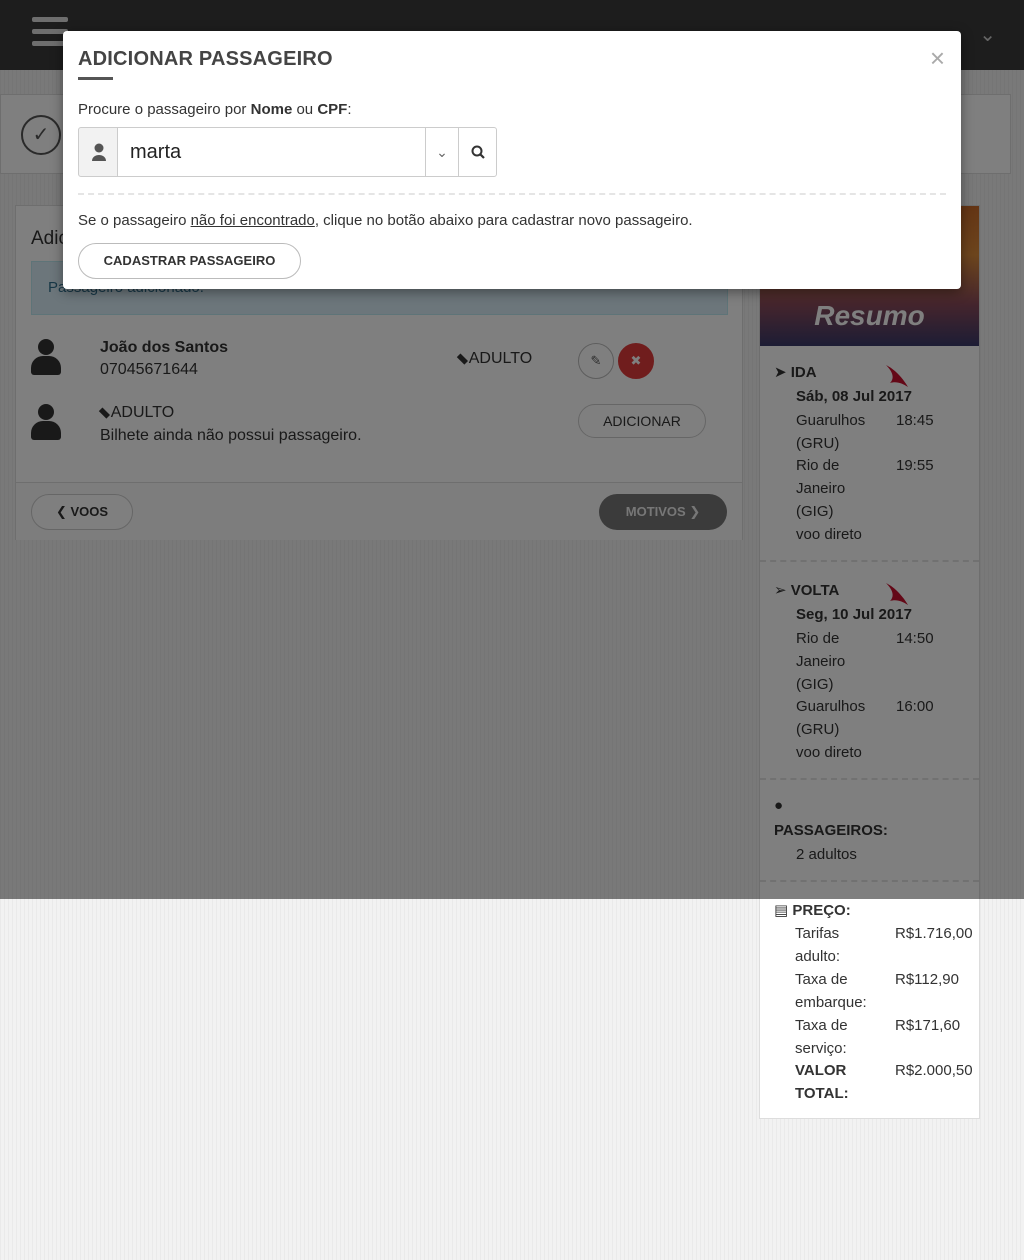 The image size is (1024, 1260). Describe the element at coordinates (934, 1070) in the screenshot. I see `total-value: R$2.000,50` at that location.